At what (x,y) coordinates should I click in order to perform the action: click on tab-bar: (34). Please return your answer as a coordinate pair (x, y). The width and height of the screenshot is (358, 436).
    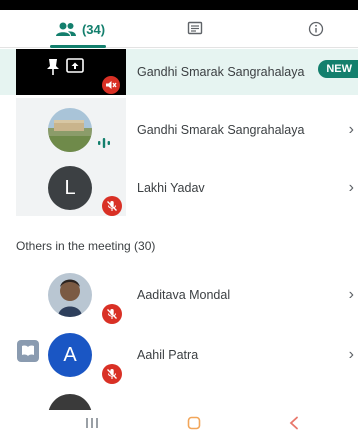
    Looking at the image, I should click on (179, 29).